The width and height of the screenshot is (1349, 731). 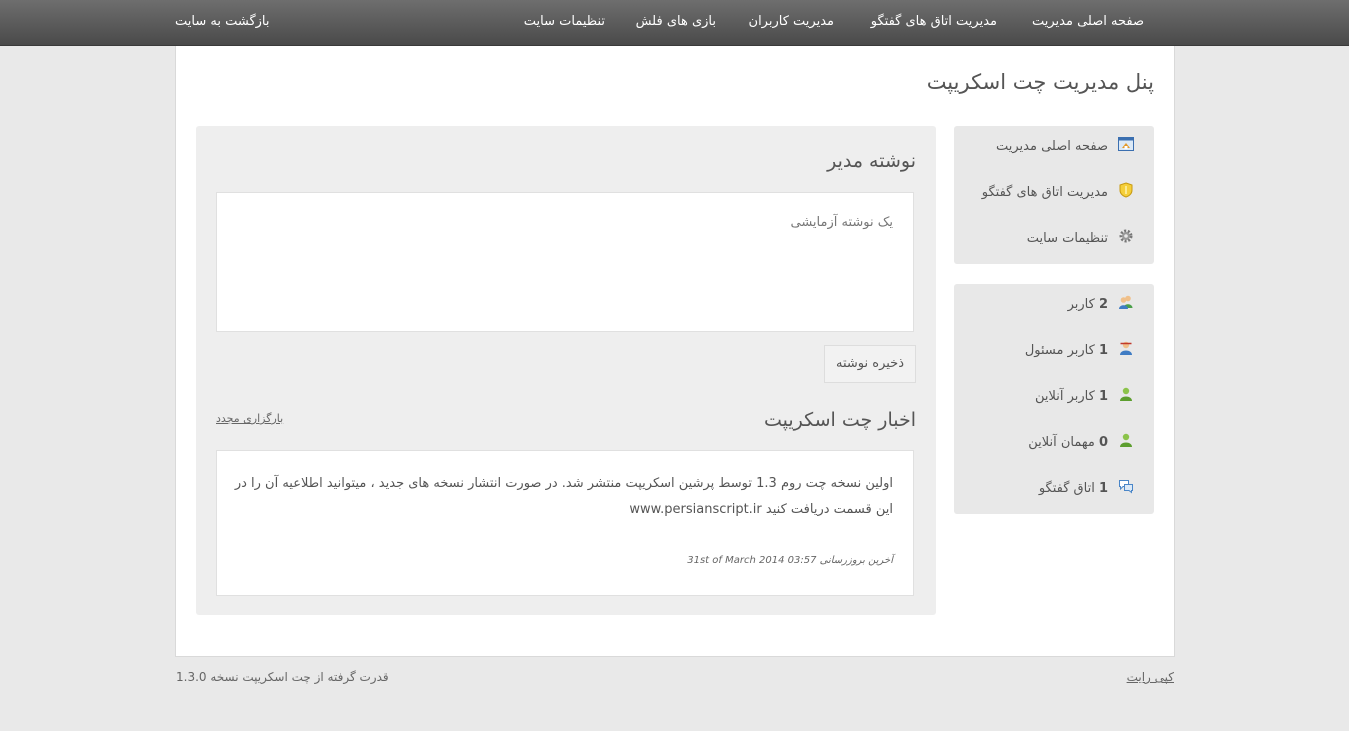 What do you see at coordinates (1040, 82) in the screenshot?
I see `page-title: پنل مدیریت چت اسکریپت` at bounding box center [1040, 82].